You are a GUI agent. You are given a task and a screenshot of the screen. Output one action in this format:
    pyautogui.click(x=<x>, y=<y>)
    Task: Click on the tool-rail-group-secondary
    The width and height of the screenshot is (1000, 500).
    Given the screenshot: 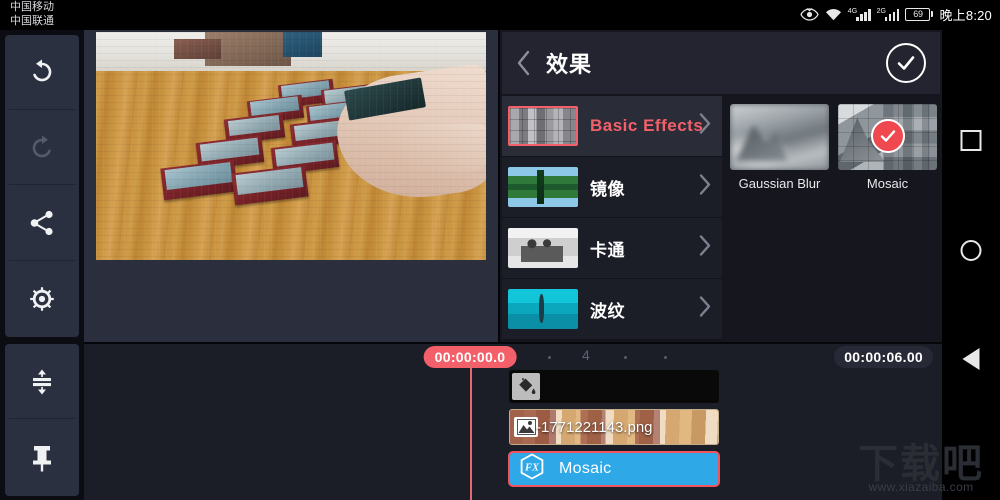 What is the action you would take?
    pyautogui.click(x=42, y=420)
    